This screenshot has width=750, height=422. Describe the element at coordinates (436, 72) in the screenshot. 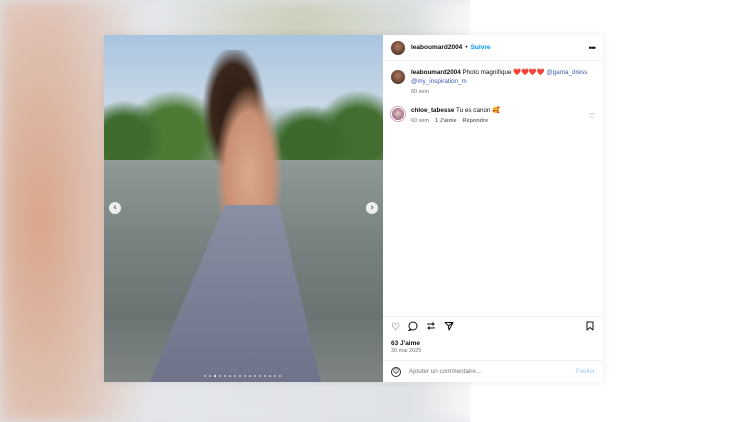

I see `caption-author: leaboumard2004` at that location.